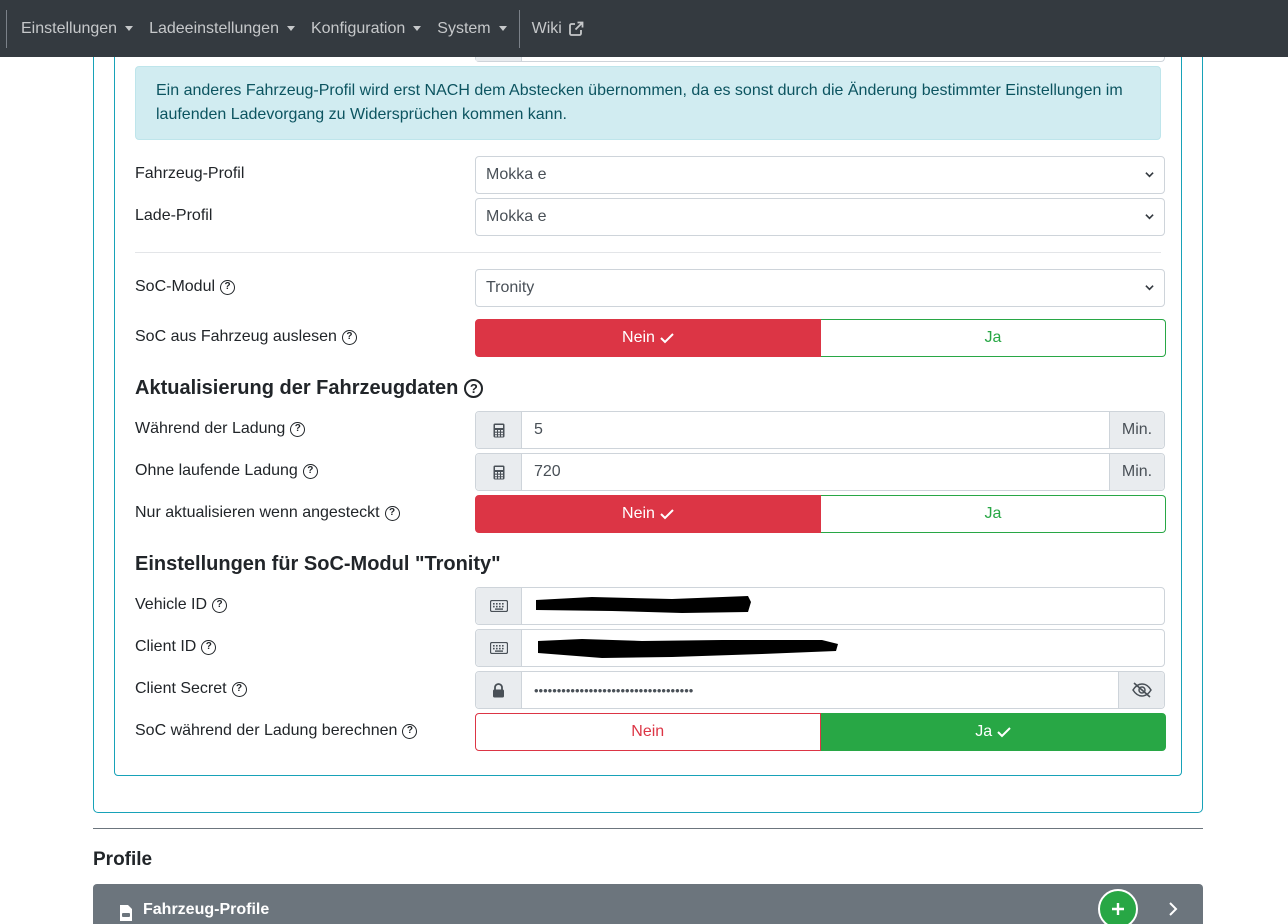 The height and width of the screenshot is (924, 1288). What do you see at coordinates (576, 28) in the screenshot?
I see `external-link-icon` at bounding box center [576, 28].